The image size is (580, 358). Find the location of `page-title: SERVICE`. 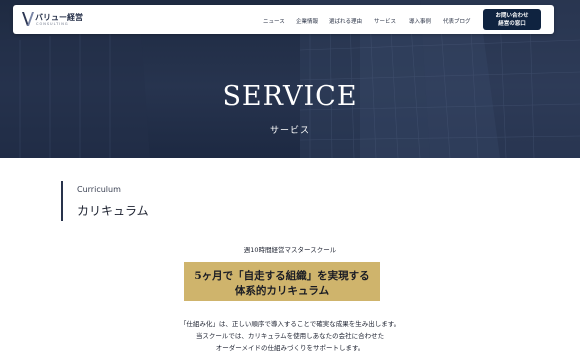

page-title: SERVICE is located at coordinates (290, 96).